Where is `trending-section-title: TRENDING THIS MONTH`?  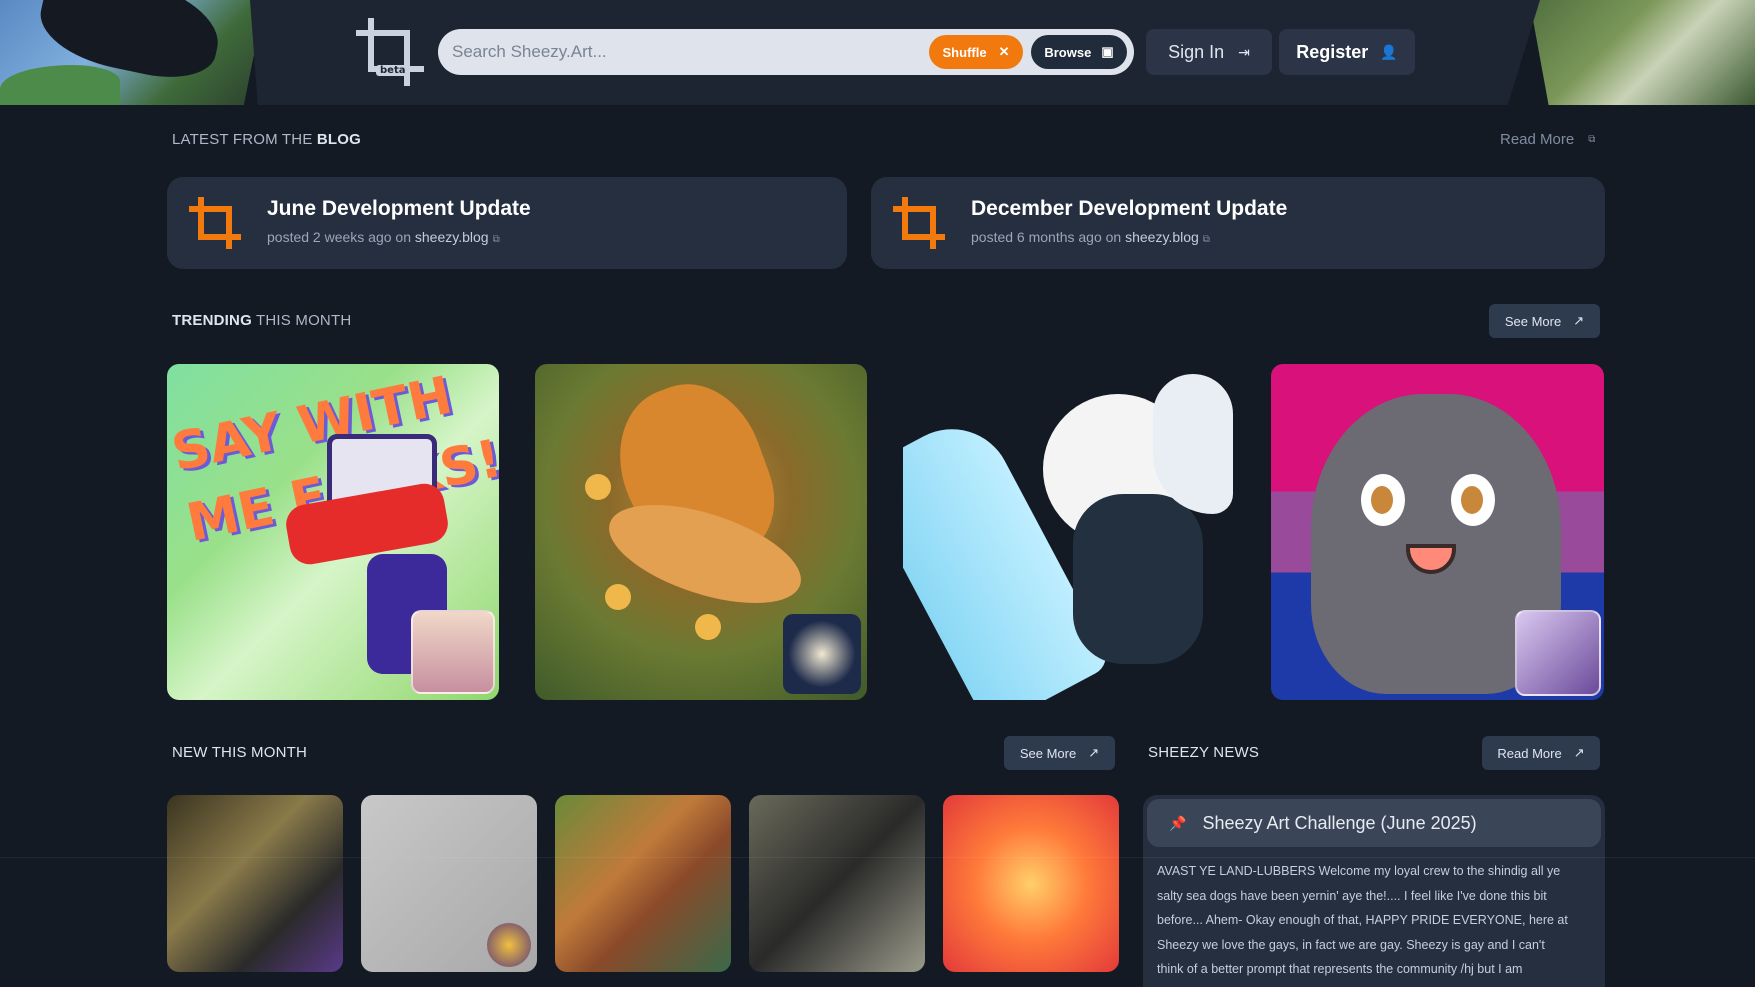
trending-section-title: TRENDING THIS MONTH is located at coordinates (261, 320).